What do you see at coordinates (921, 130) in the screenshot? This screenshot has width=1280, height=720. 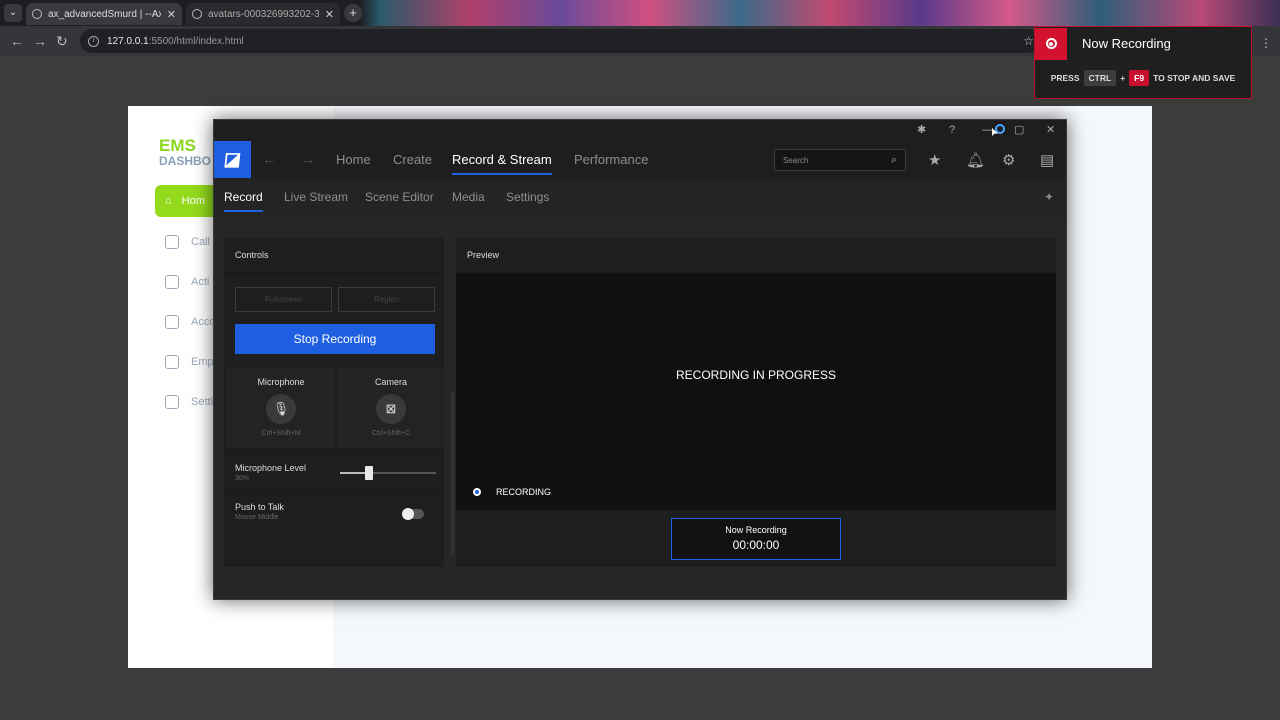 I see `bug-report-icon: ✱` at bounding box center [921, 130].